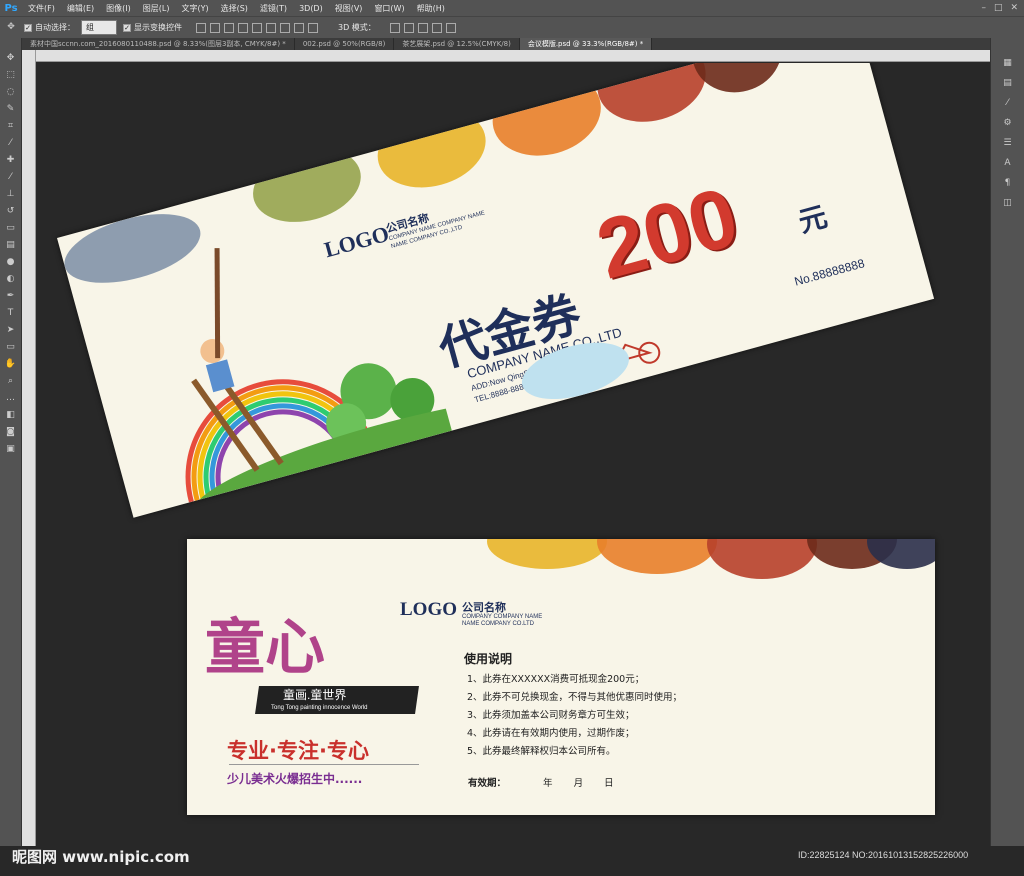 The image size is (1024, 876). Describe the element at coordinates (11, 381) in the screenshot. I see `zoom-icon: ⌕` at that location.